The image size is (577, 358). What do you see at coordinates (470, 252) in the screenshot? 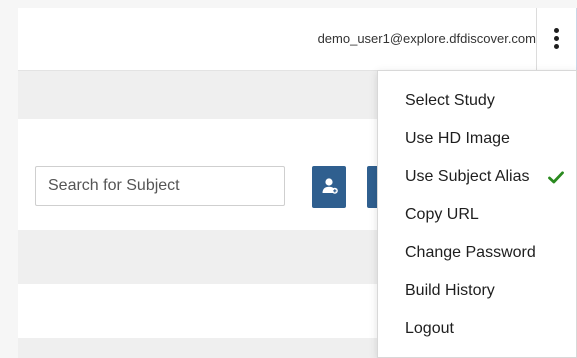
I see `menu-item-label: Change Password` at bounding box center [470, 252].